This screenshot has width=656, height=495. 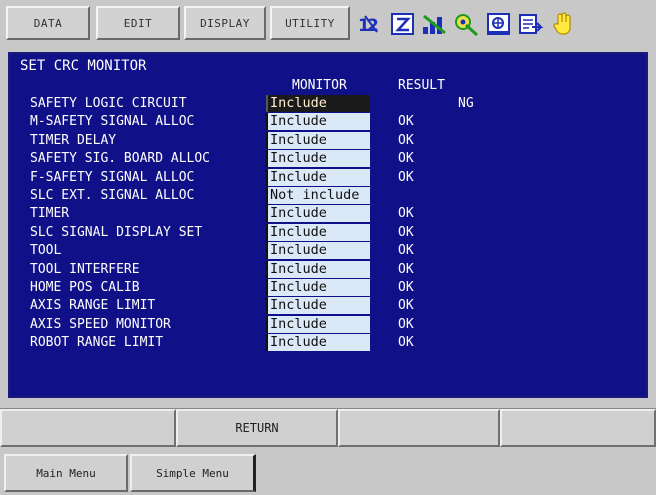 What do you see at coordinates (66, 473) in the screenshot?
I see `main-menu-button: Main Menu` at bounding box center [66, 473].